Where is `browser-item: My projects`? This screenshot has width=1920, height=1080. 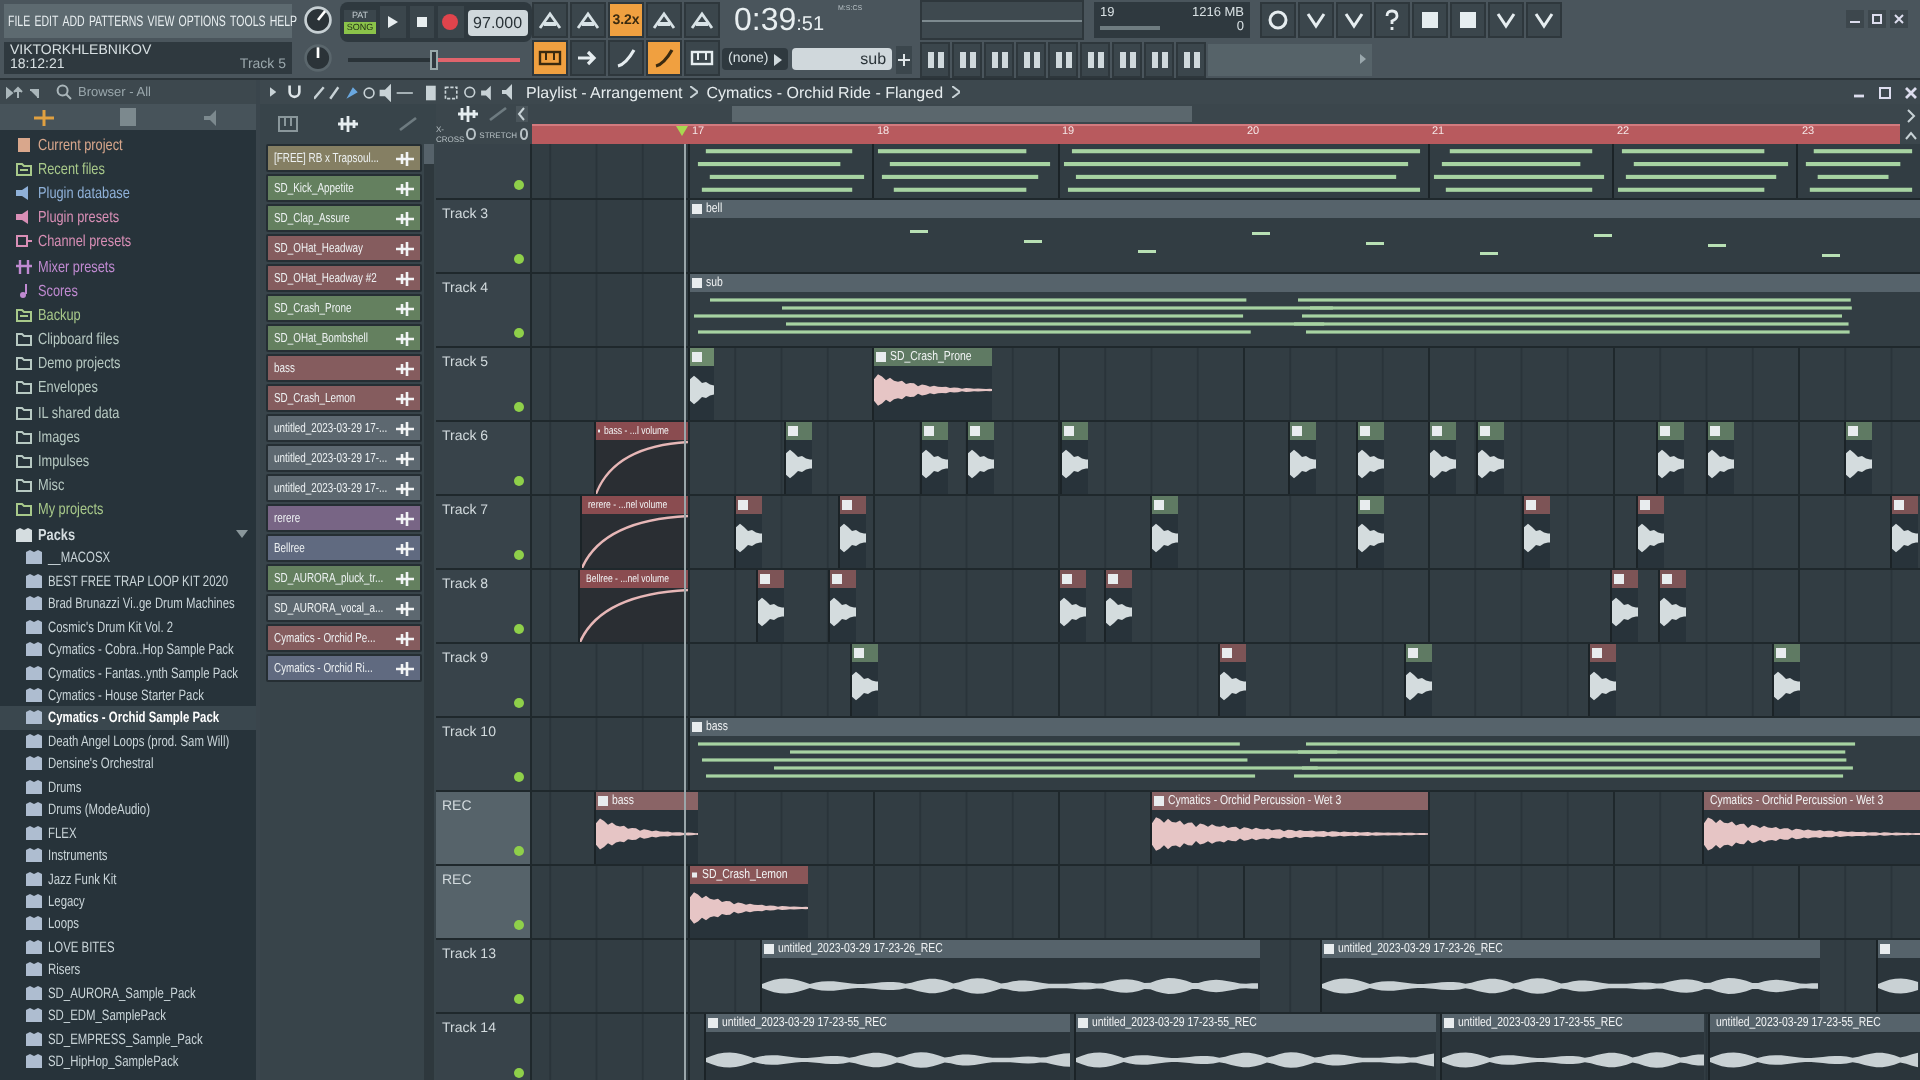
browser-item: My projects is located at coordinates (71, 509).